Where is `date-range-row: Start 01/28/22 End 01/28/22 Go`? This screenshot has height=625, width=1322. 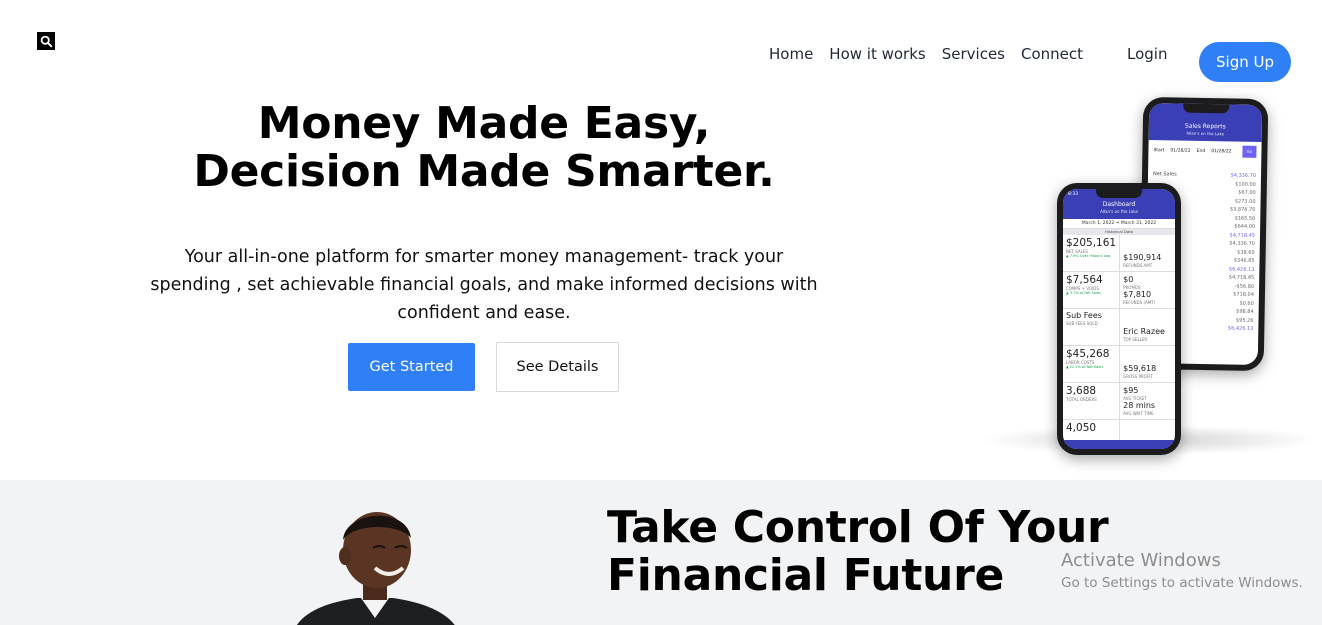 date-range-row: Start 01/28/22 End 01/28/22 Go is located at coordinates (1204, 151).